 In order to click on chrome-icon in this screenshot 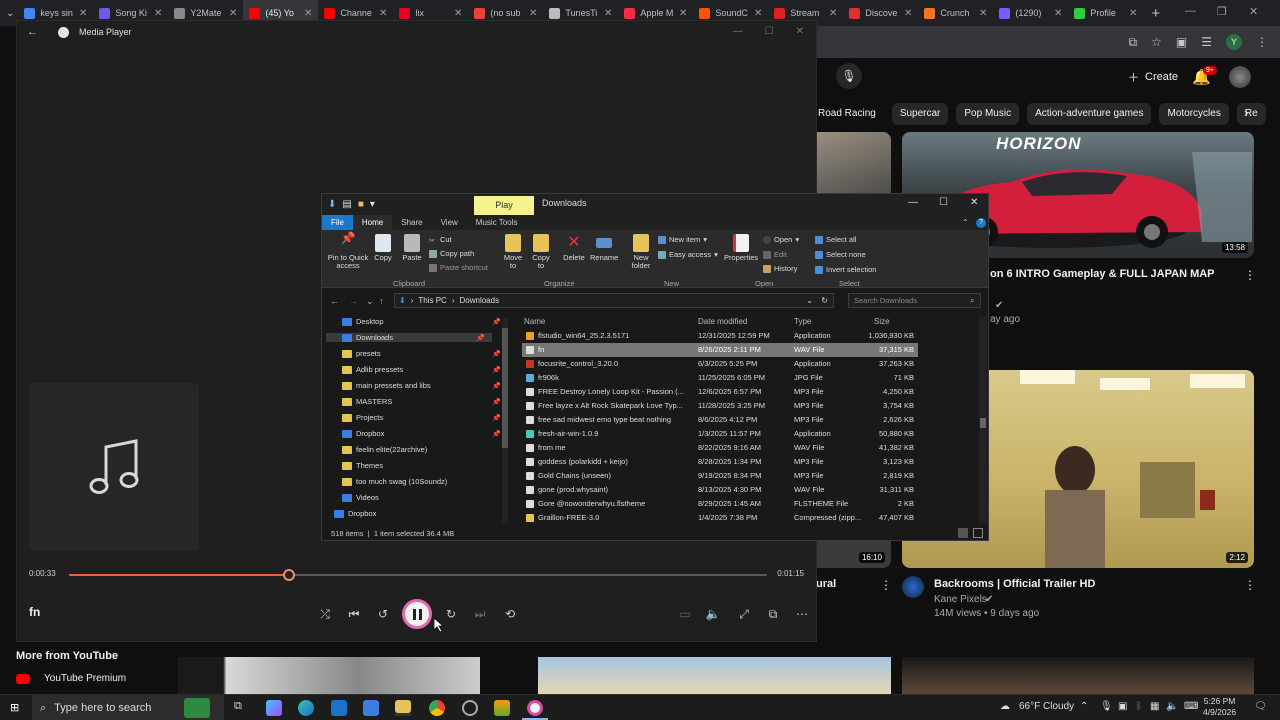, I will do `click(437, 708)`.